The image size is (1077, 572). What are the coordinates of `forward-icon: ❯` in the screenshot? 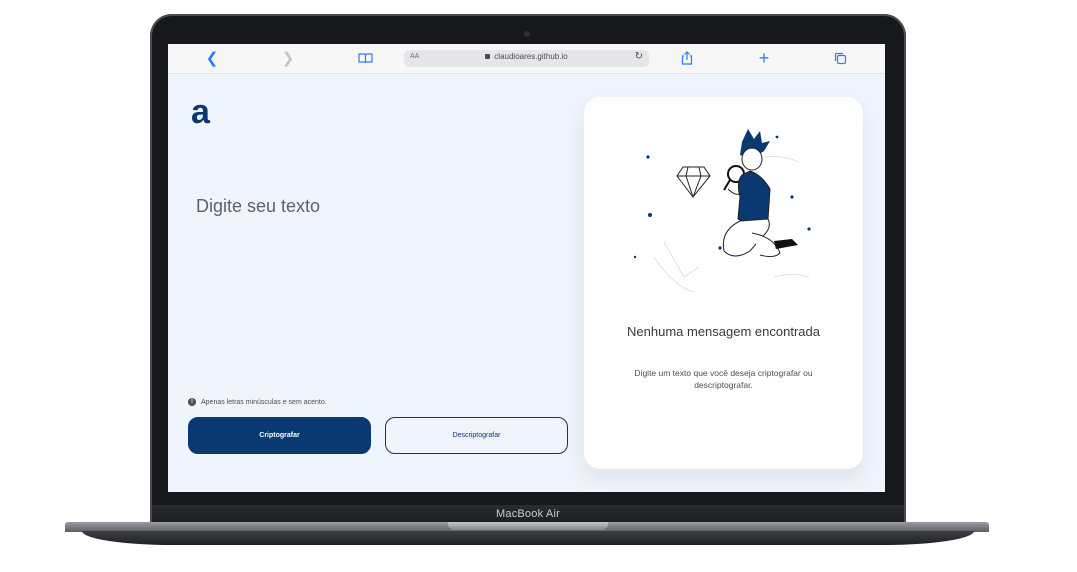 It's located at (288, 58).